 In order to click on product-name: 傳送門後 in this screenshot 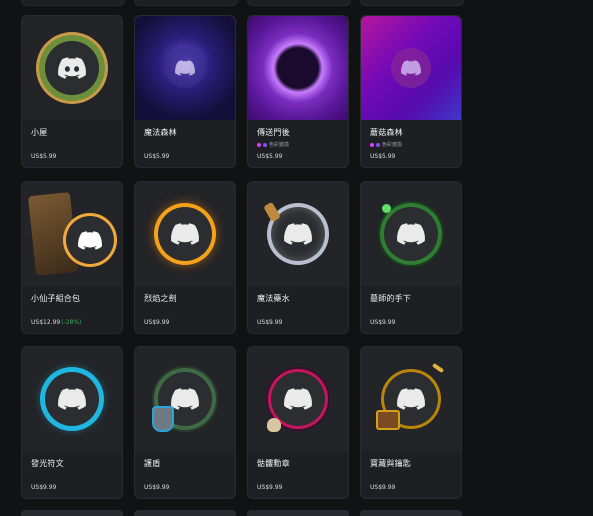, I will do `click(273, 132)`.